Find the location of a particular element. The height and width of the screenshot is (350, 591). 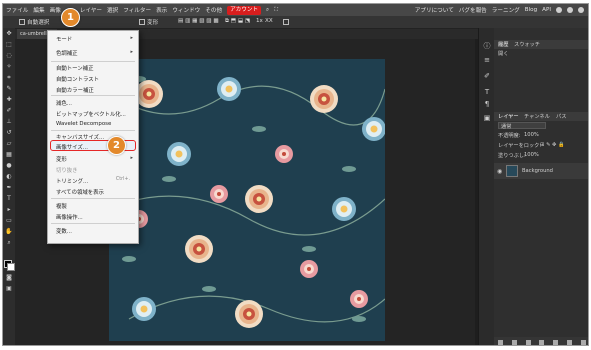

layers-footer is located at coordinates (541, 341).